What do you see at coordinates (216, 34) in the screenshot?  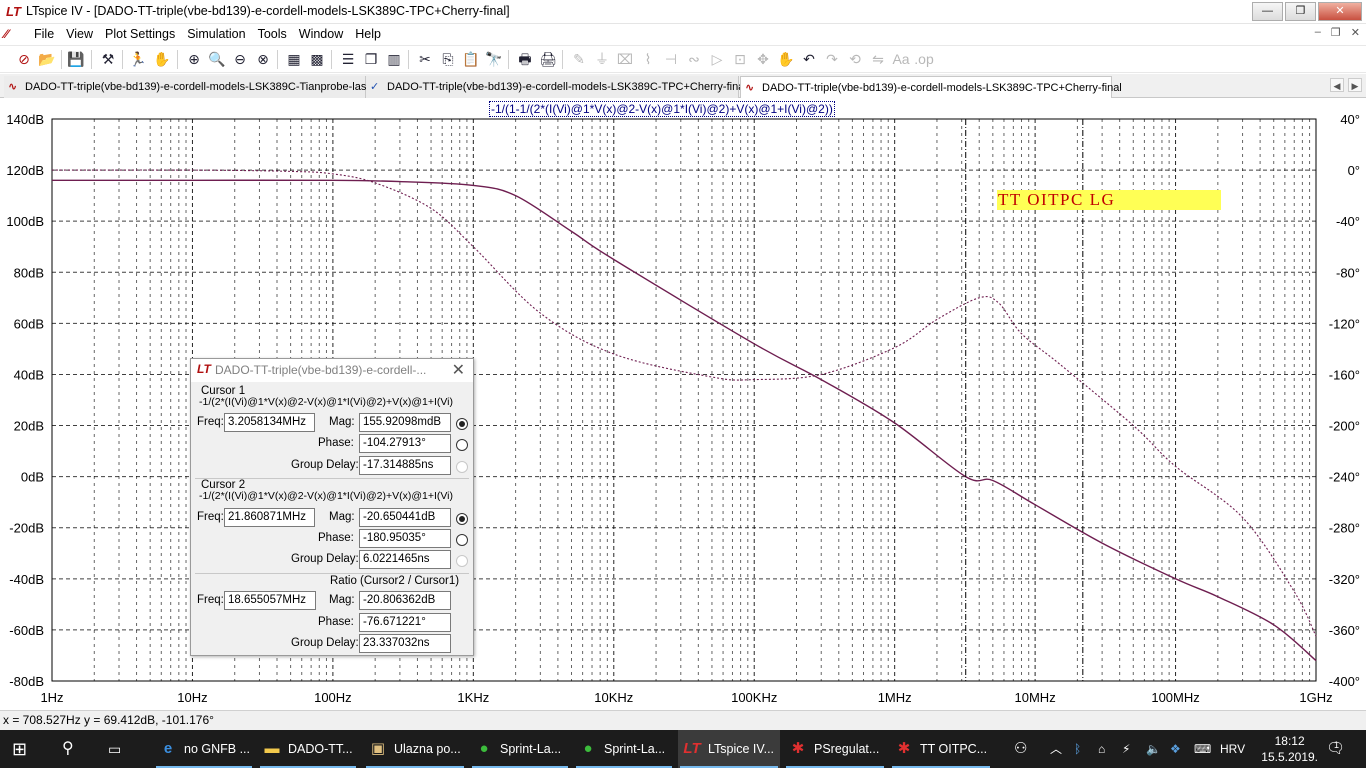 I see `menu-simulation: Simulation` at bounding box center [216, 34].